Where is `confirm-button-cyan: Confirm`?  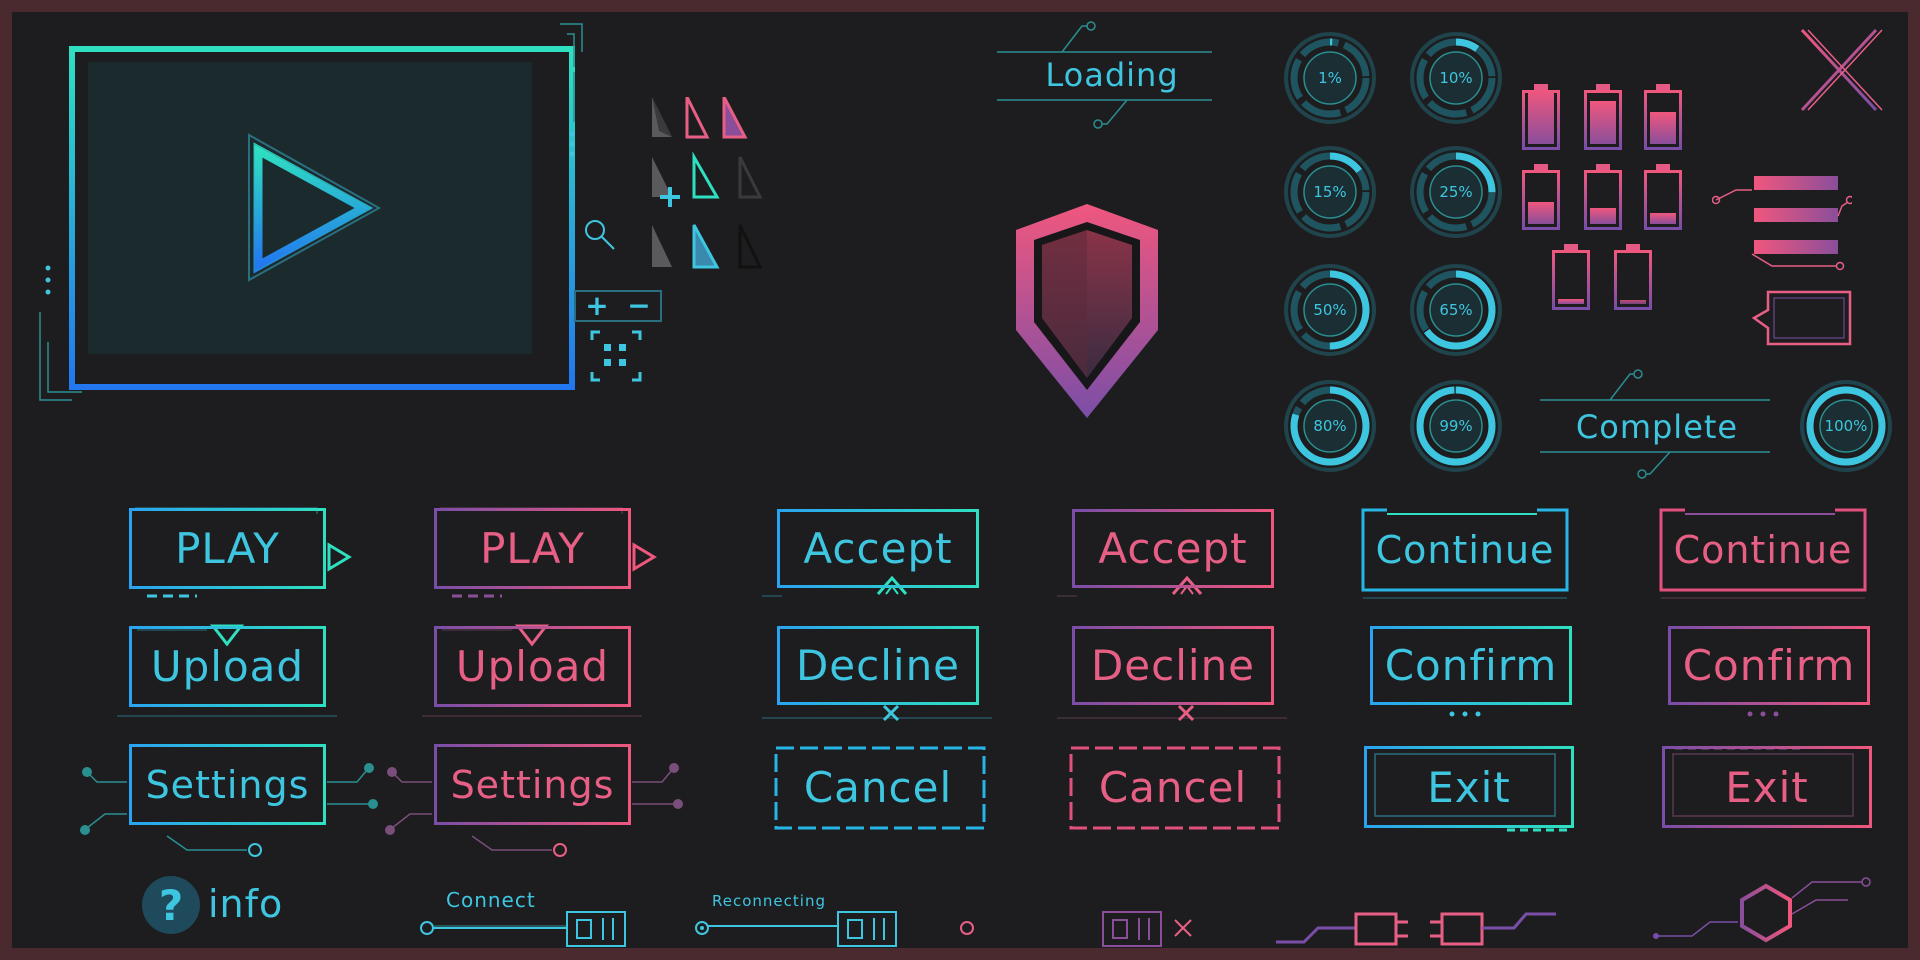 confirm-button-cyan: Confirm is located at coordinates (1471, 665).